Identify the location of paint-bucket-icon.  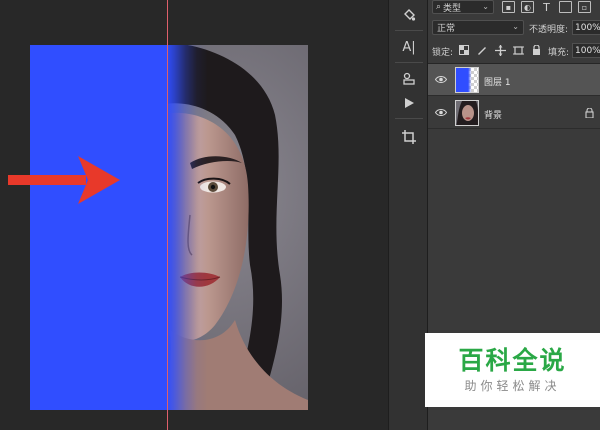
(409, 15).